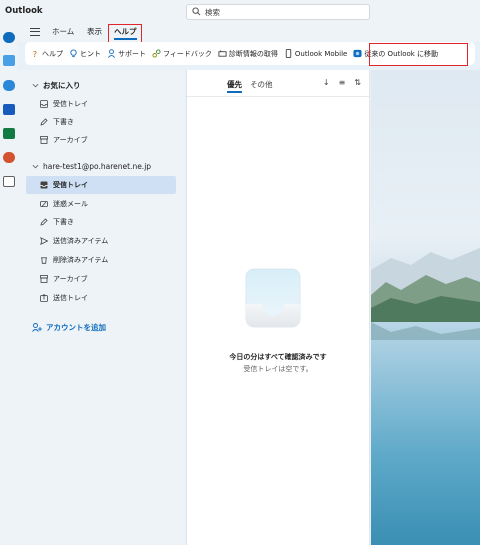  What do you see at coordinates (24, 11) in the screenshot?
I see `app-title: Outlook` at bounding box center [24, 11].